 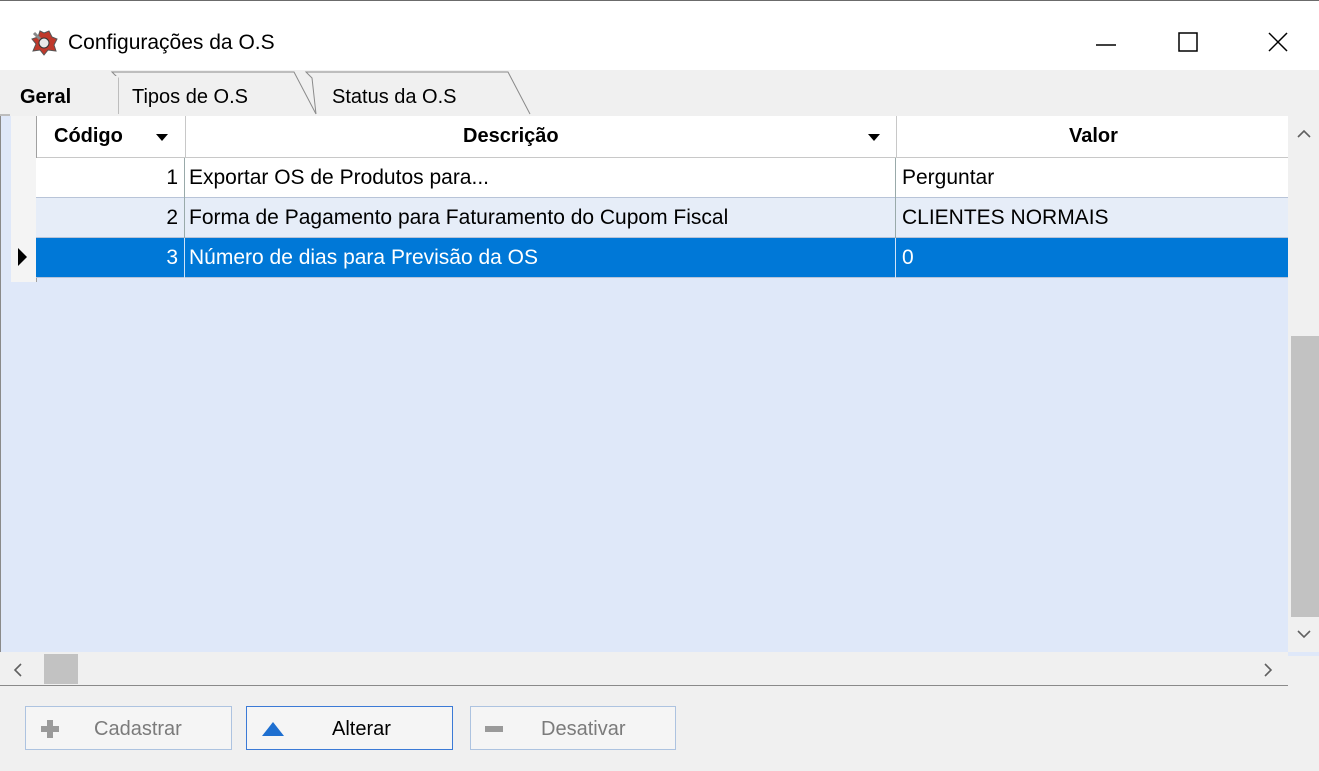 I want to click on maximize-button, so click(x=1188, y=42).